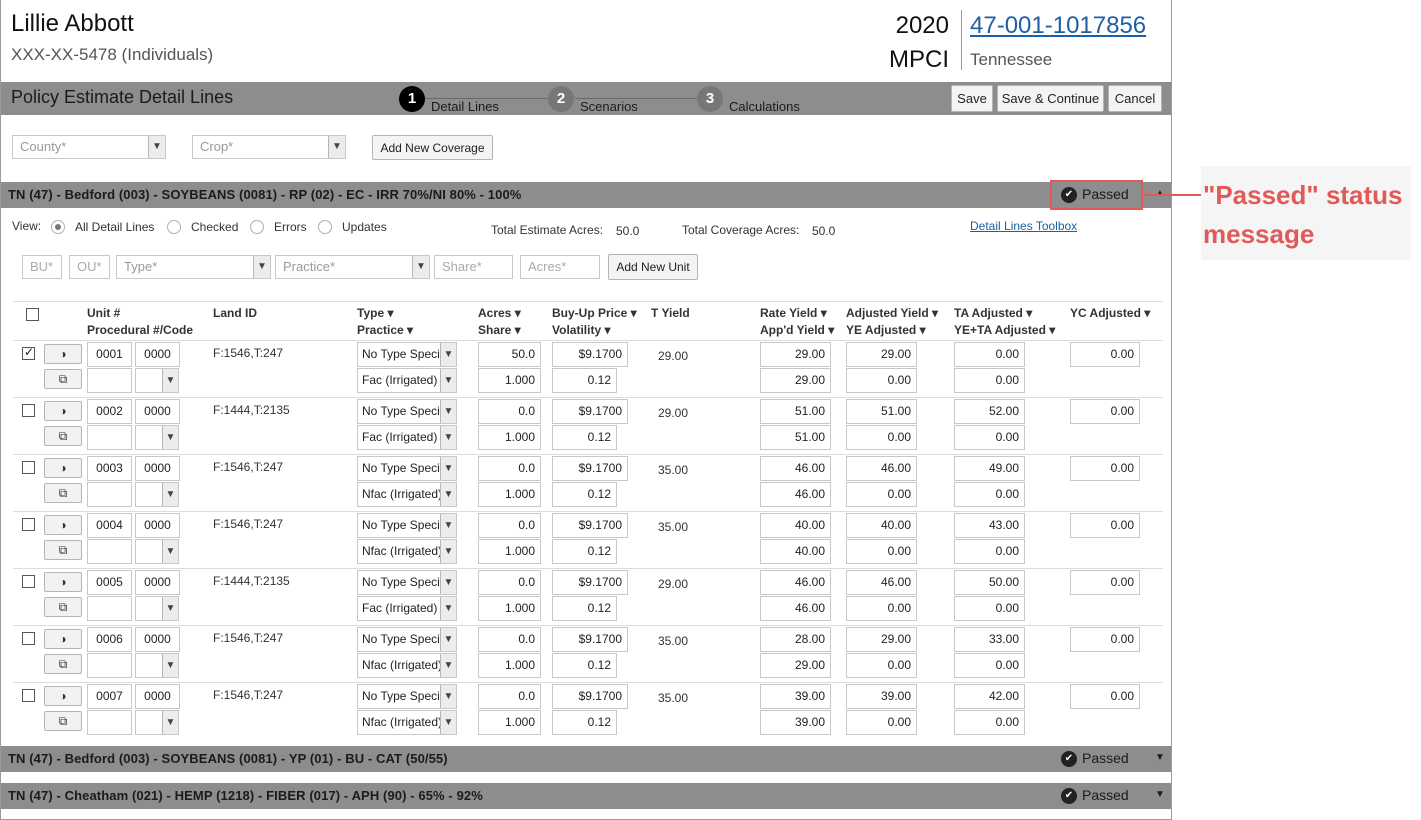  Describe the element at coordinates (109, 468) in the screenshot. I see `unit-number-input: 0003` at that location.